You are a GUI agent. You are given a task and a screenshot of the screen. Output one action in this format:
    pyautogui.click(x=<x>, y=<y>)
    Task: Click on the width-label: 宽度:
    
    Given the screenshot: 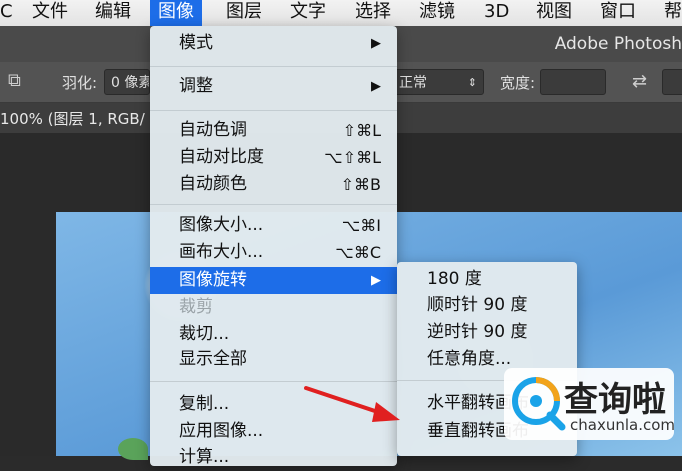 What is the action you would take?
    pyautogui.click(x=518, y=83)
    